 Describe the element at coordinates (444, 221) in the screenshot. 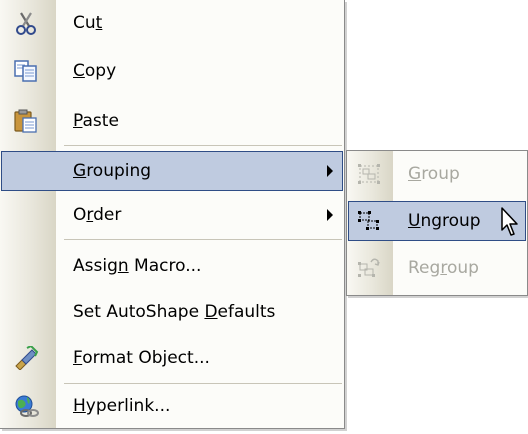

I see `menu-item-label: Ungroup` at that location.